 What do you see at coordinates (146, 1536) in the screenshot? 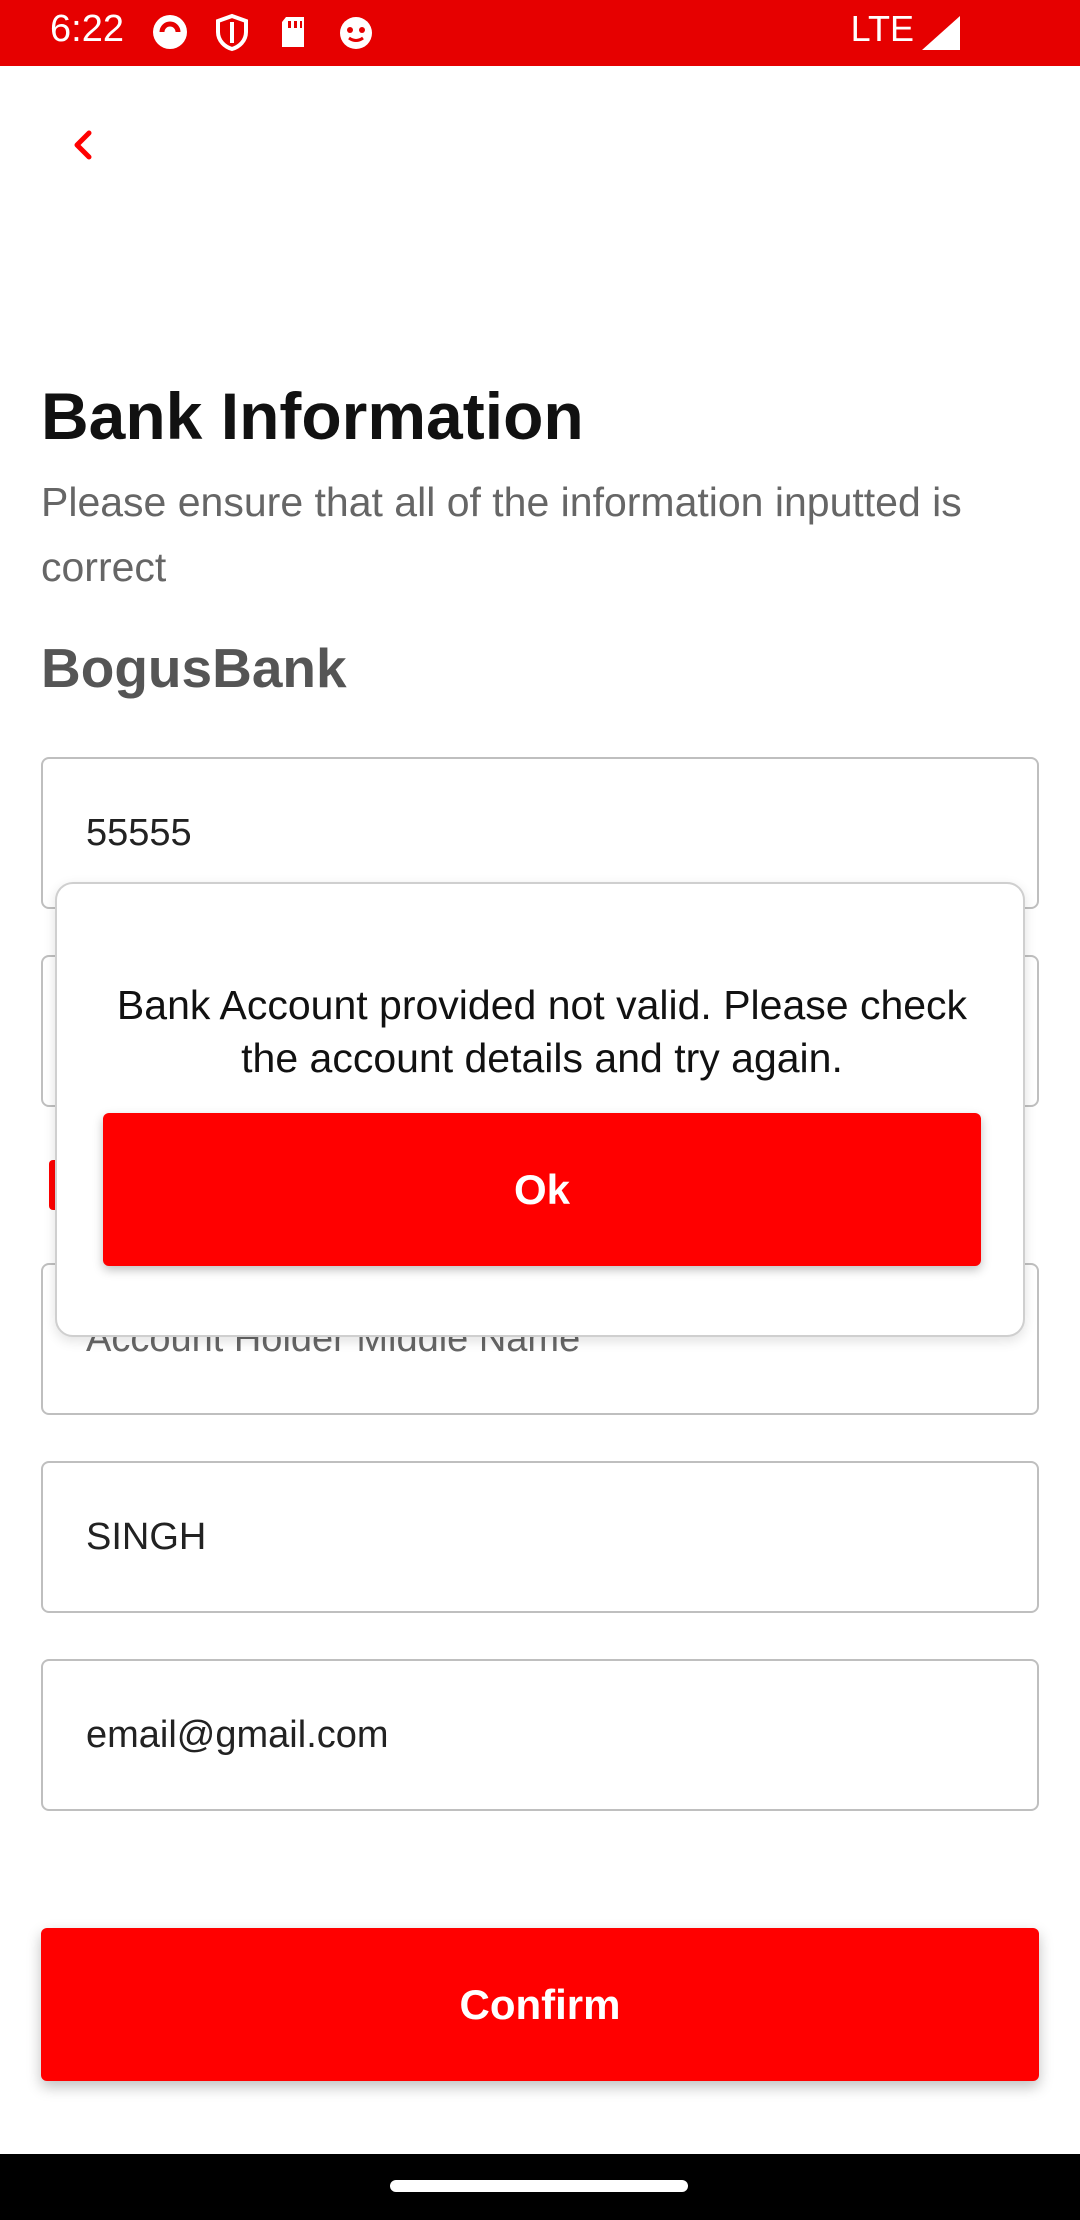
I see `last-name-value: SINGH` at bounding box center [146, 1536].